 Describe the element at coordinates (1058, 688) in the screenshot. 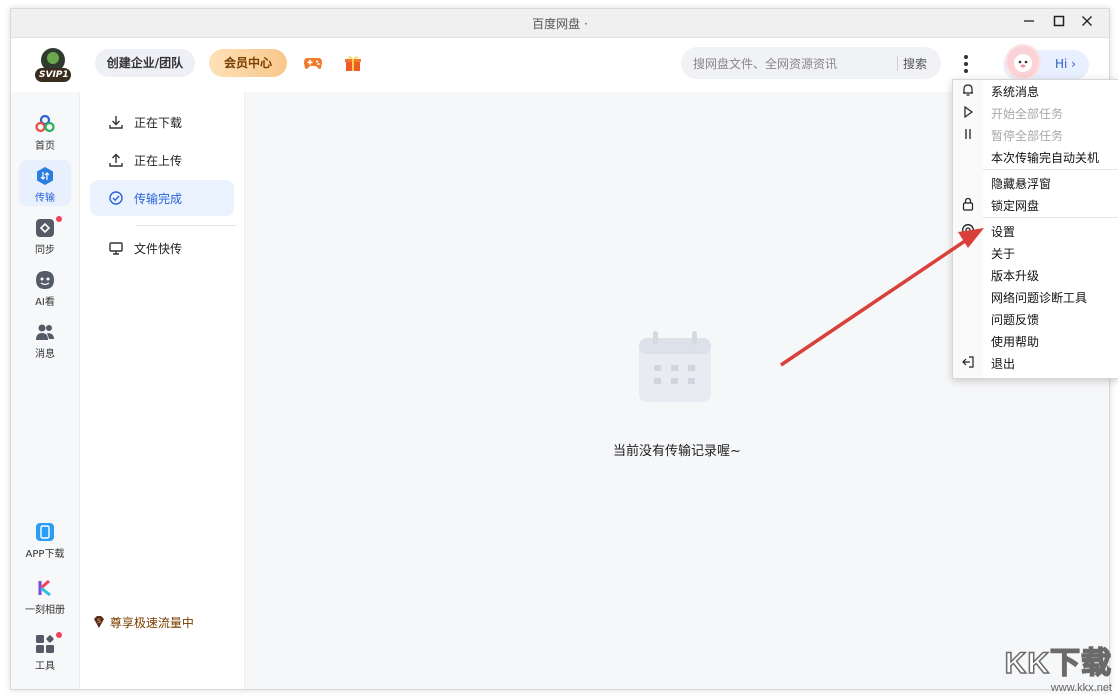

I see `watermark-url: www.kkx.net` at that location.